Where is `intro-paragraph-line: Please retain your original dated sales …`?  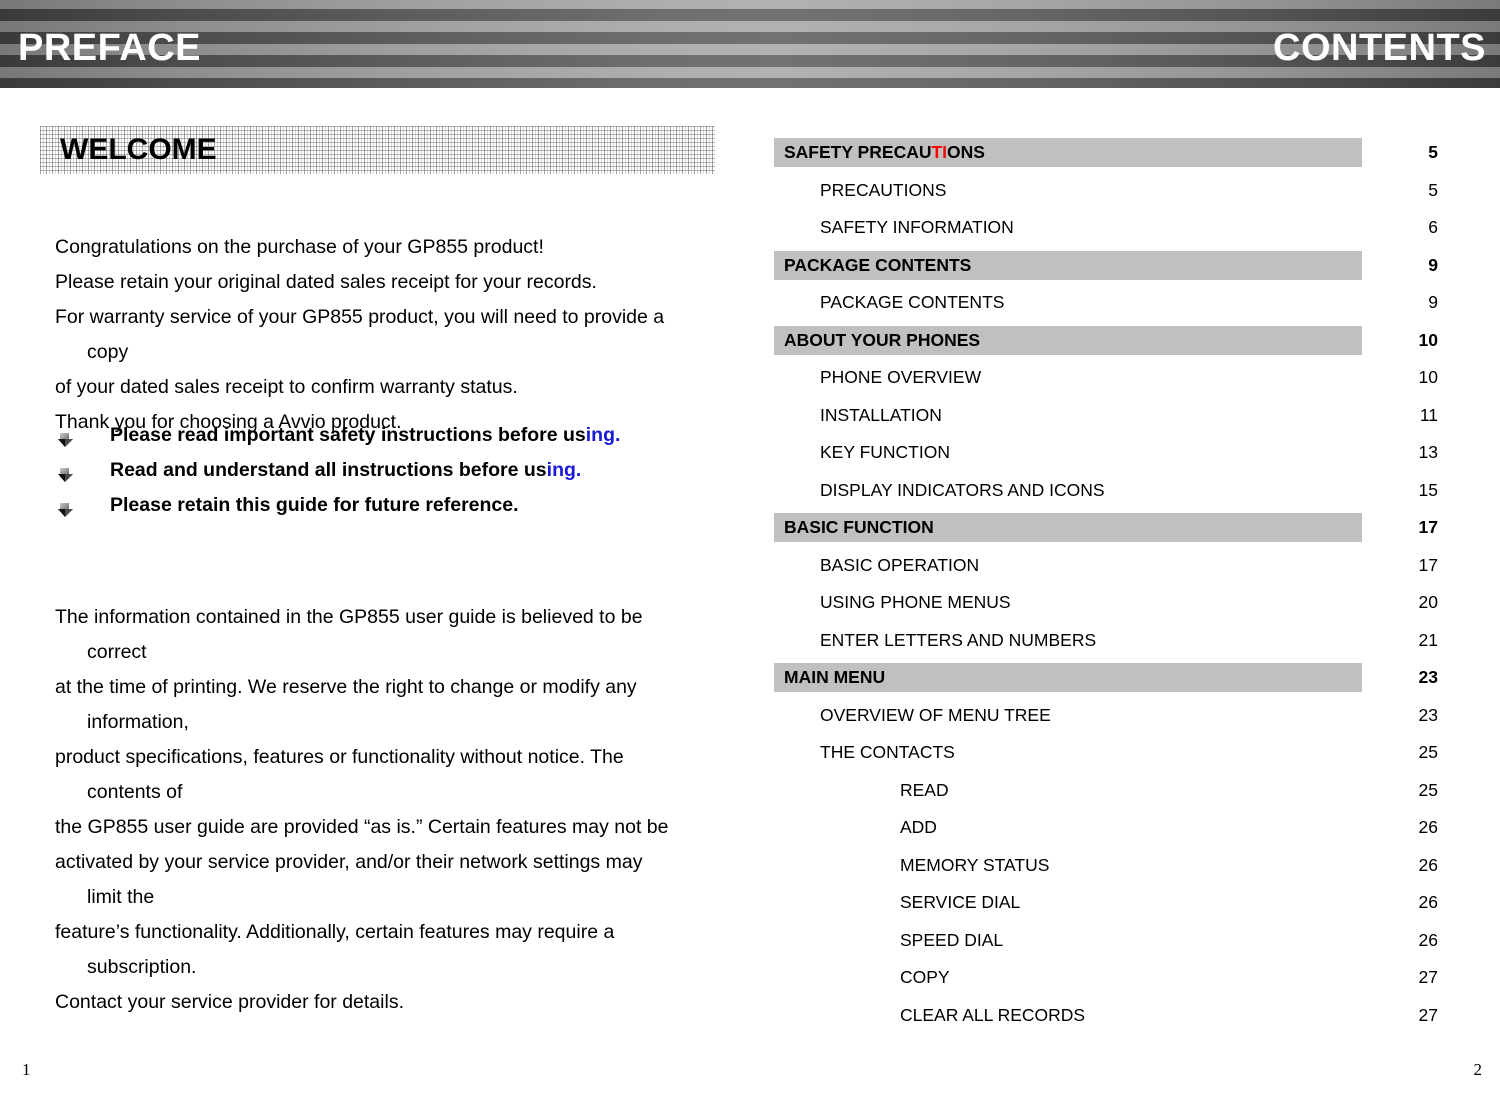 intro-paragraph-line: Please retain your original dated sales … is located at coordinates (326, 282).